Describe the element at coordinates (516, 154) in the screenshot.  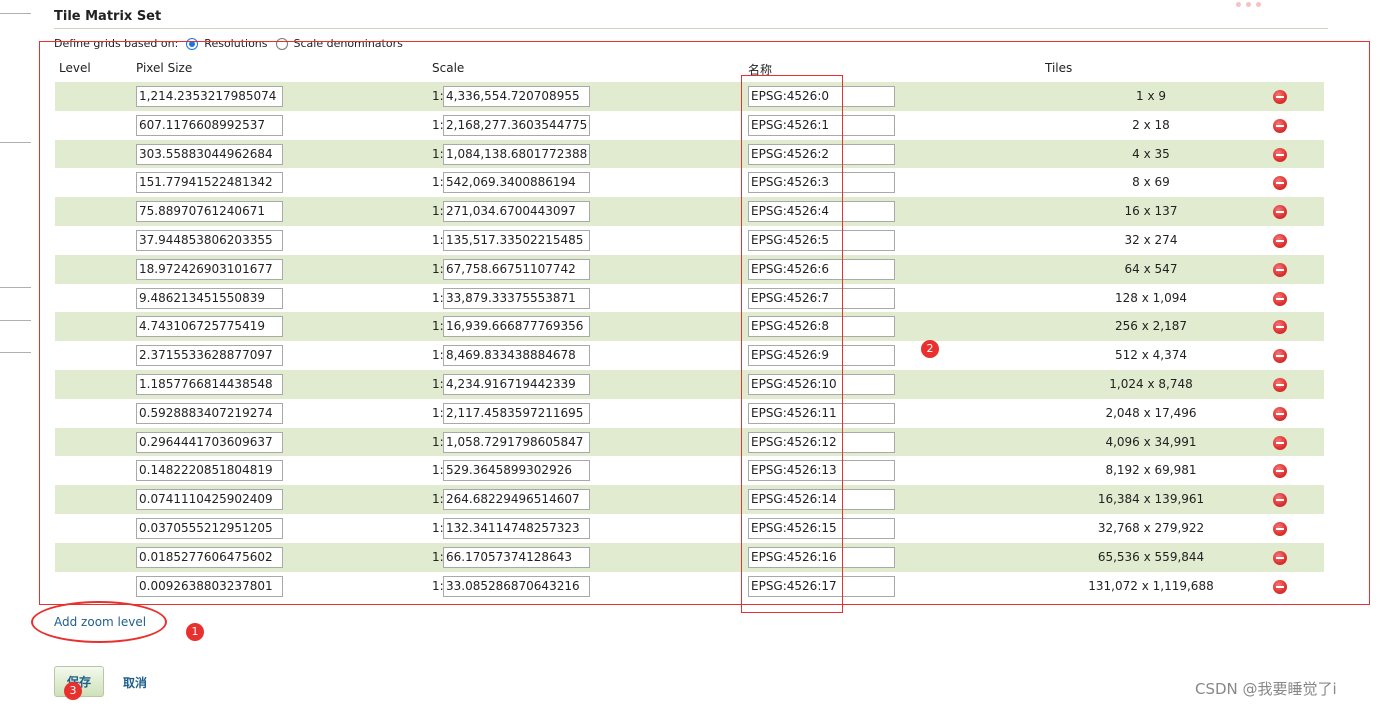
I see `scale-input: 1,084,138.6801772388` at that location.